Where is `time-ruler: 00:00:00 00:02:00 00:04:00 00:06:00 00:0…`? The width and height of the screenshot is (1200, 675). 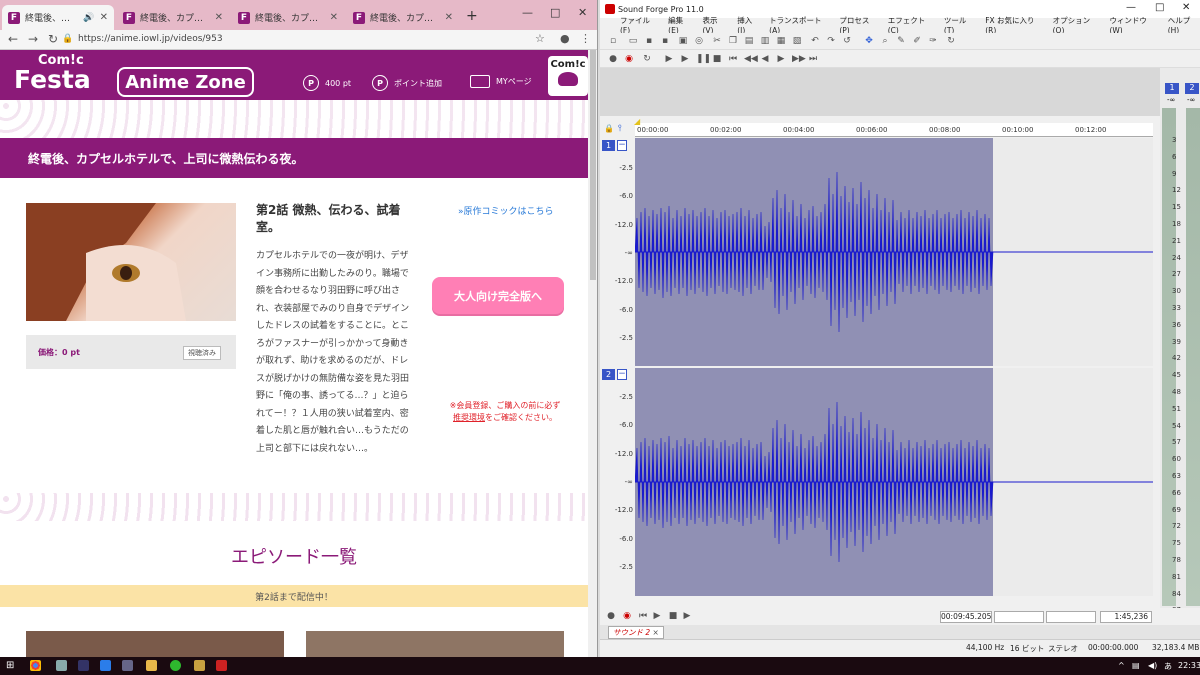
time-ruler: 00:00:00 00:02:00 00:04:00 00:06:00 00:0… is located at coordinates (894, 130).